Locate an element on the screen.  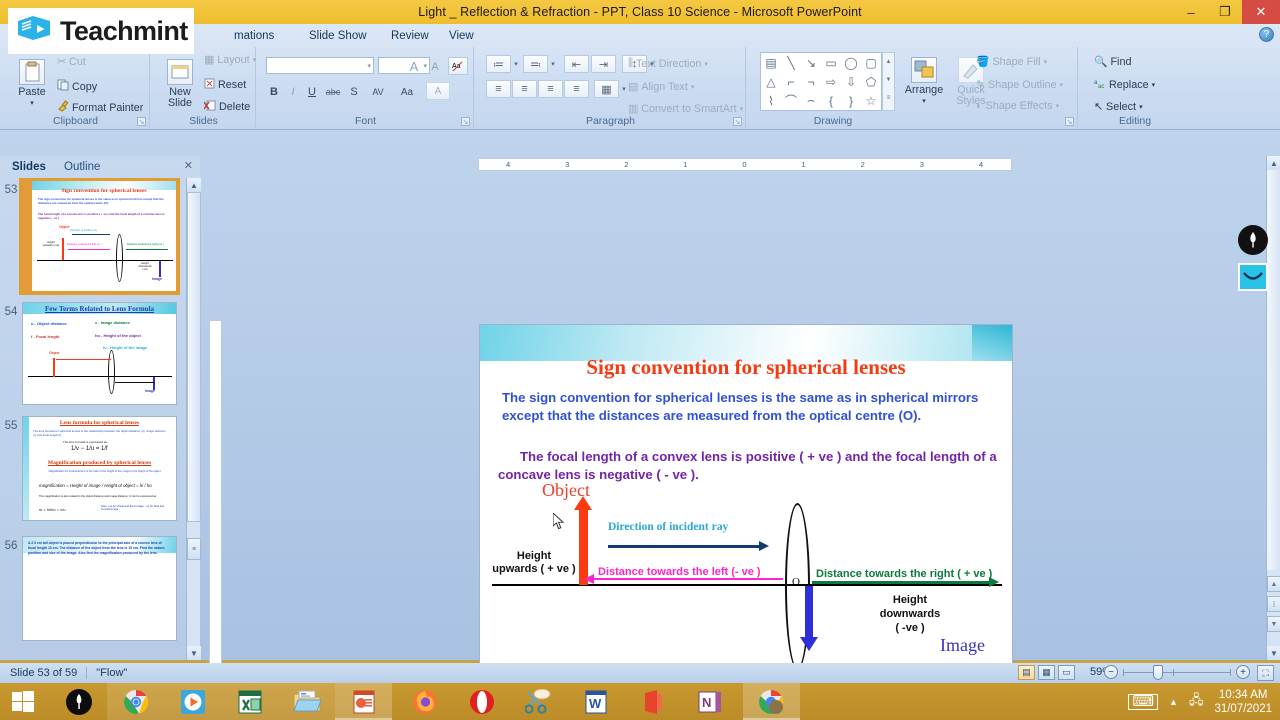
clear-formatting-button: Aa is located at coordinates (458, 66).